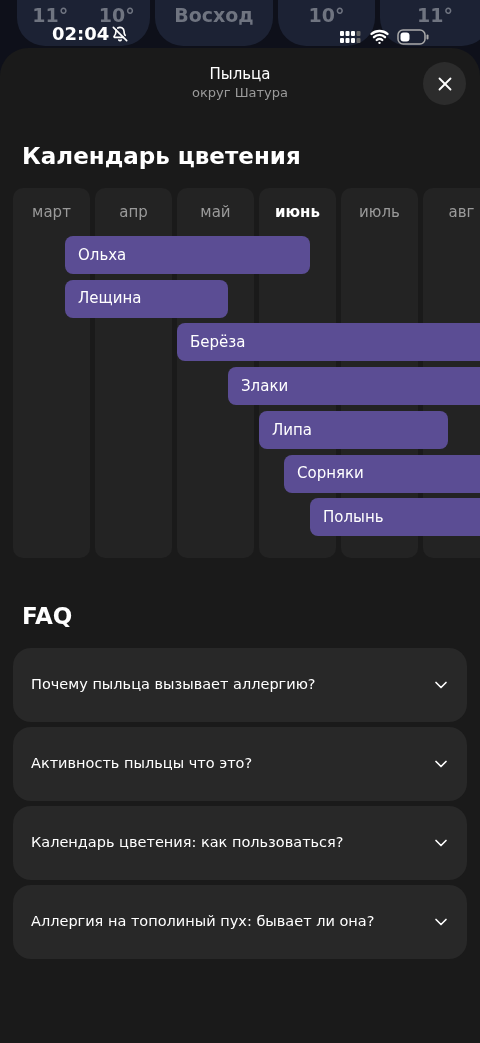 The image size is (480, 1043). Describe the element at coordinates (240, 764) in the screenshot. I see `faq-item: Активность пыльцы что это?` at that location.